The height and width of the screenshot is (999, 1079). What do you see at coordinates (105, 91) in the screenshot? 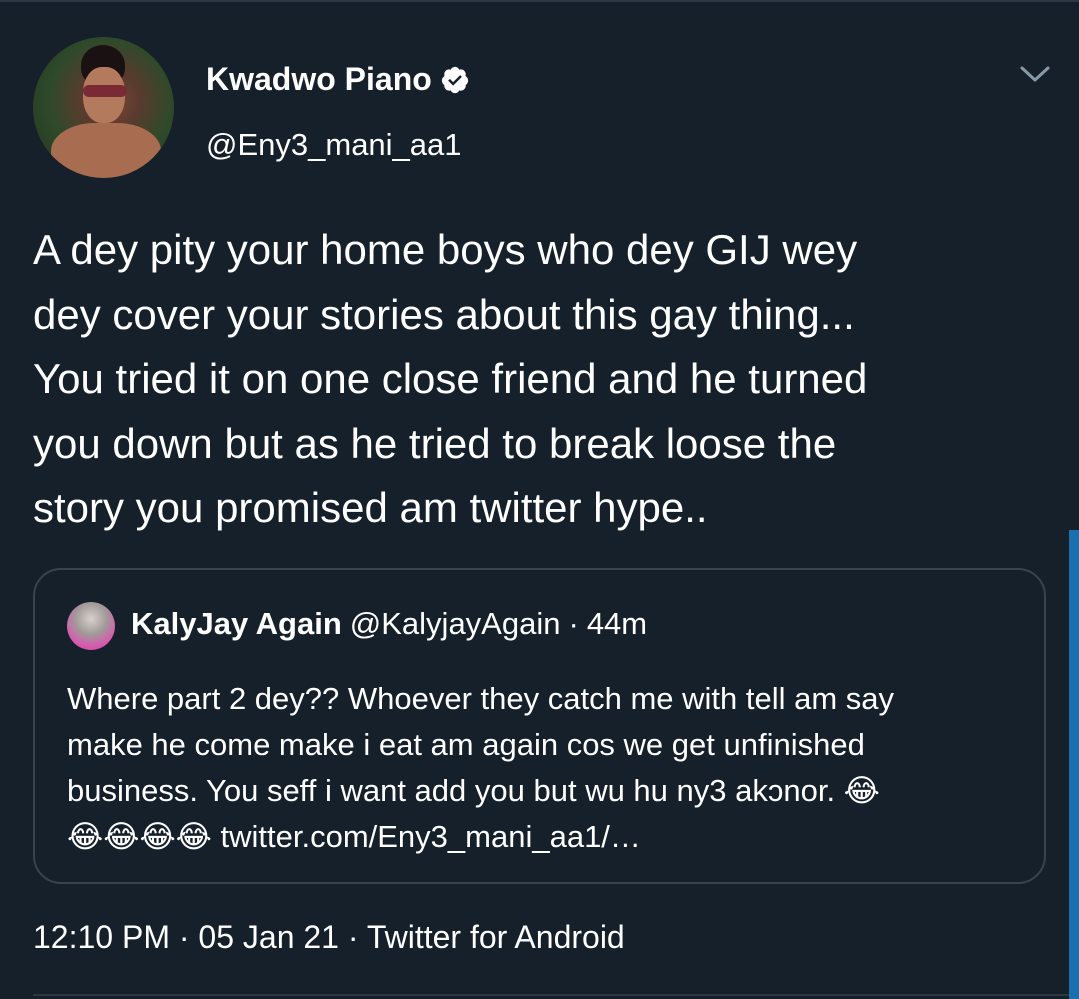
I see `avatar-glasses` at bounding box center [105, 91].